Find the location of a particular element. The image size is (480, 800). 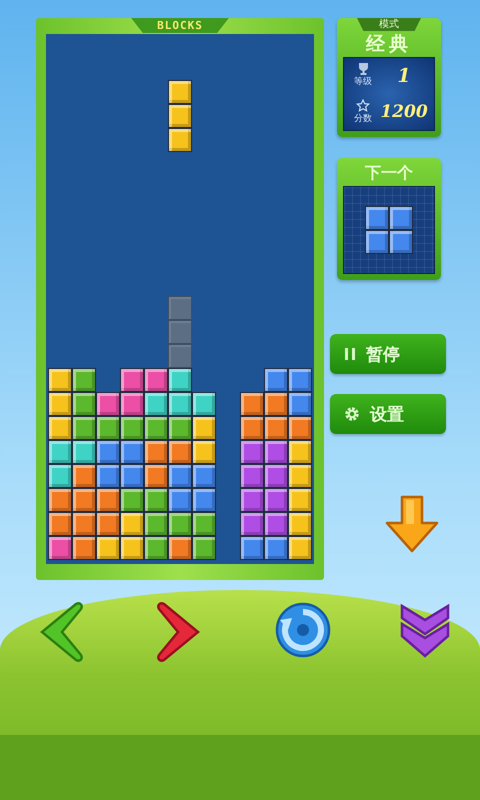

score-label: 分数 is located at coordinates (363, 118).